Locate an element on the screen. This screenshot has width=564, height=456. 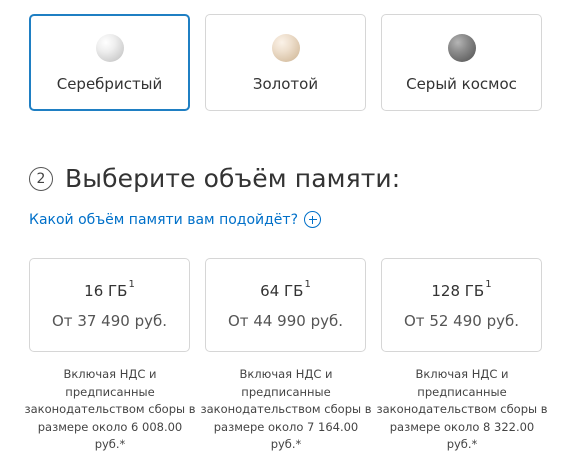
storage-capacity: 64 ГБ1 is located at coordinates (285, 289).